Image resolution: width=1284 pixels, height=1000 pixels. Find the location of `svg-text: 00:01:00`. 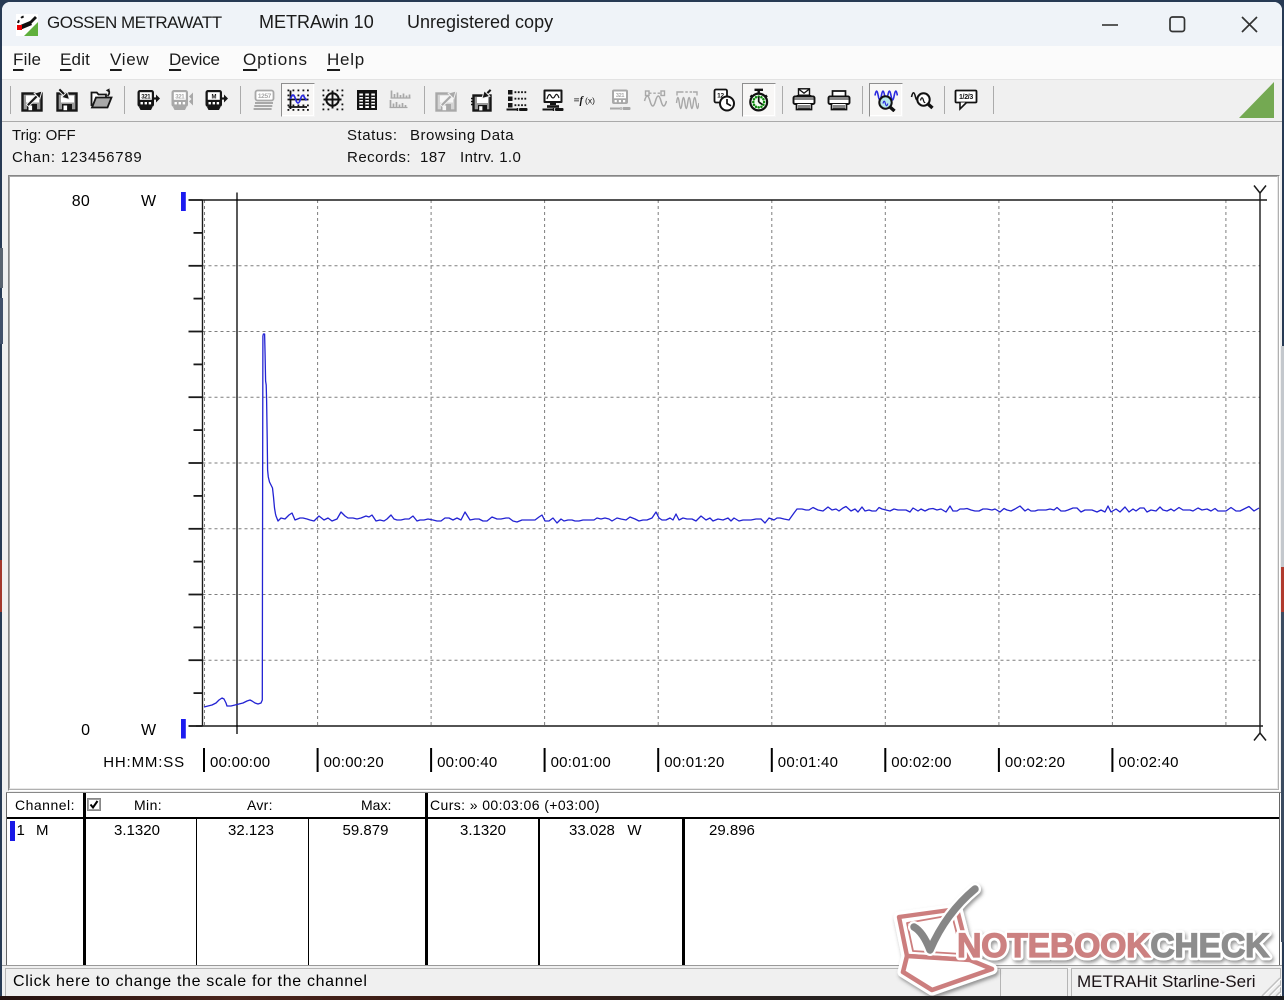

svg-text: 00:01:00 is located at coordinates (581, 762).